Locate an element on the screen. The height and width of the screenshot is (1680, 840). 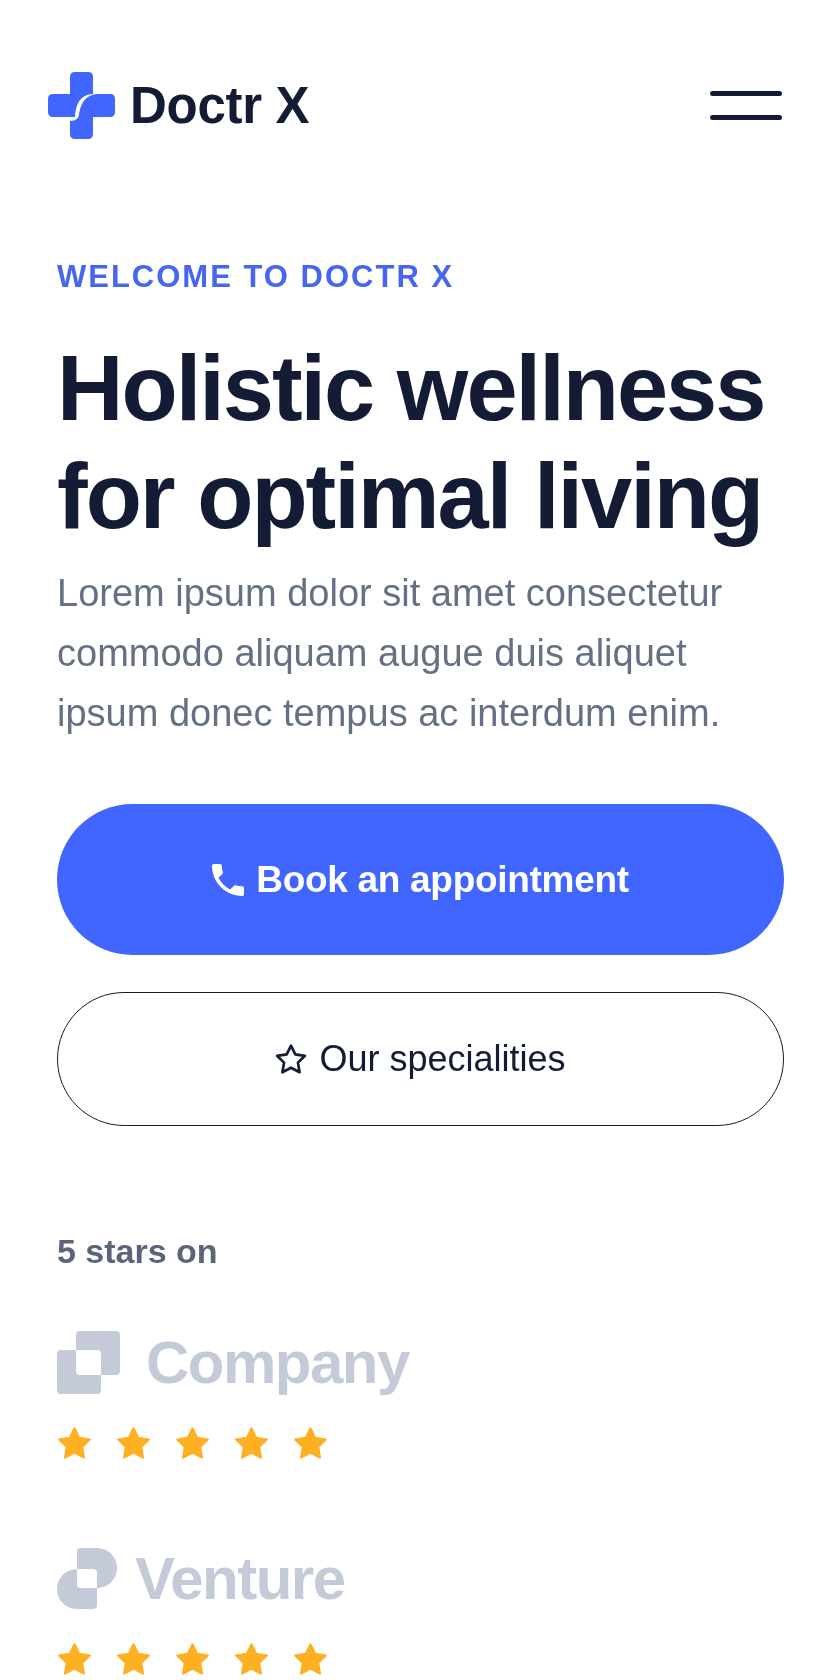
rounded-shapes-logo-icon is located at coordinates (87, 1578).